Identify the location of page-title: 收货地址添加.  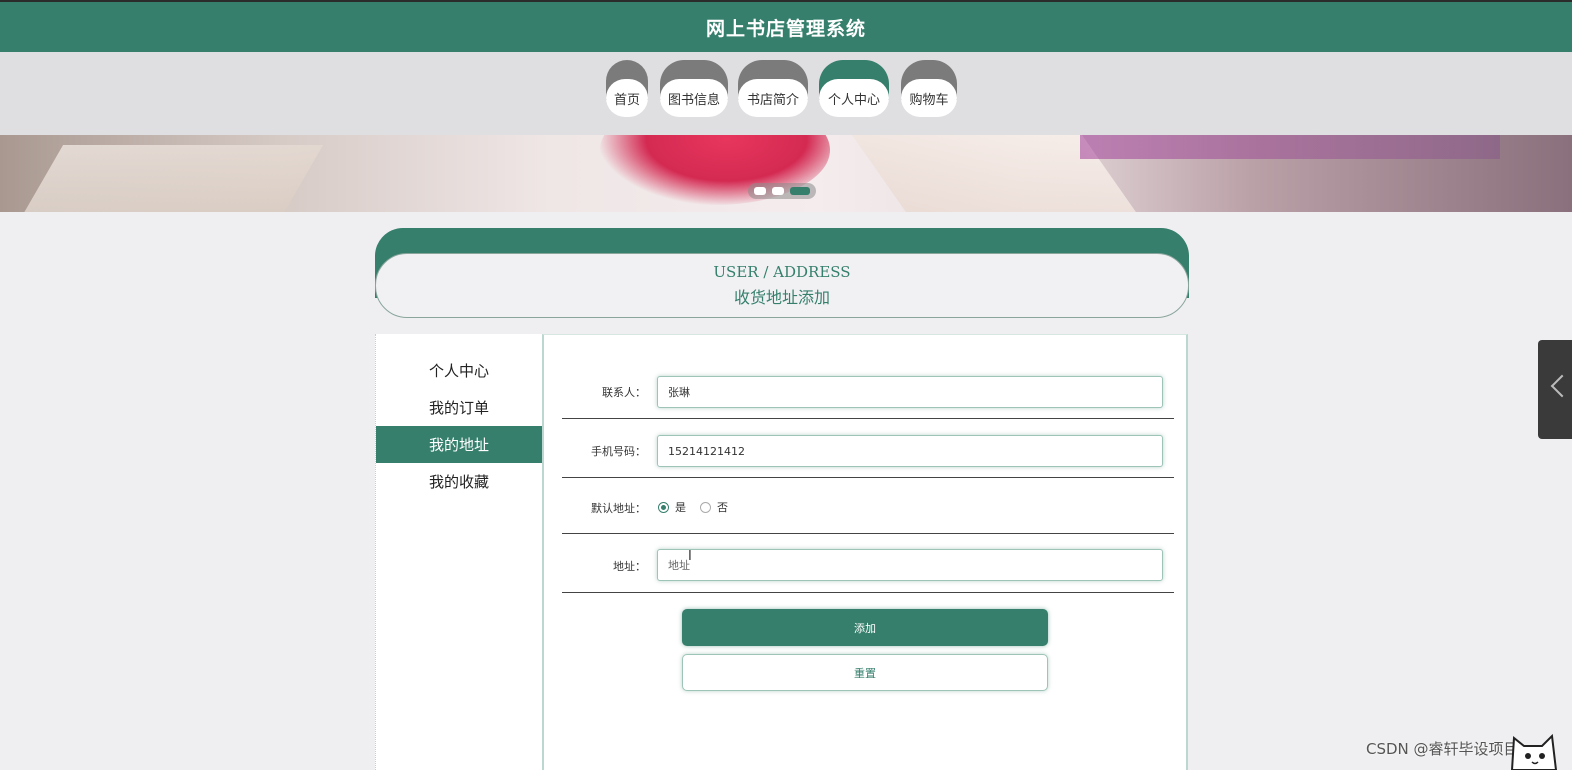
(781, 297).